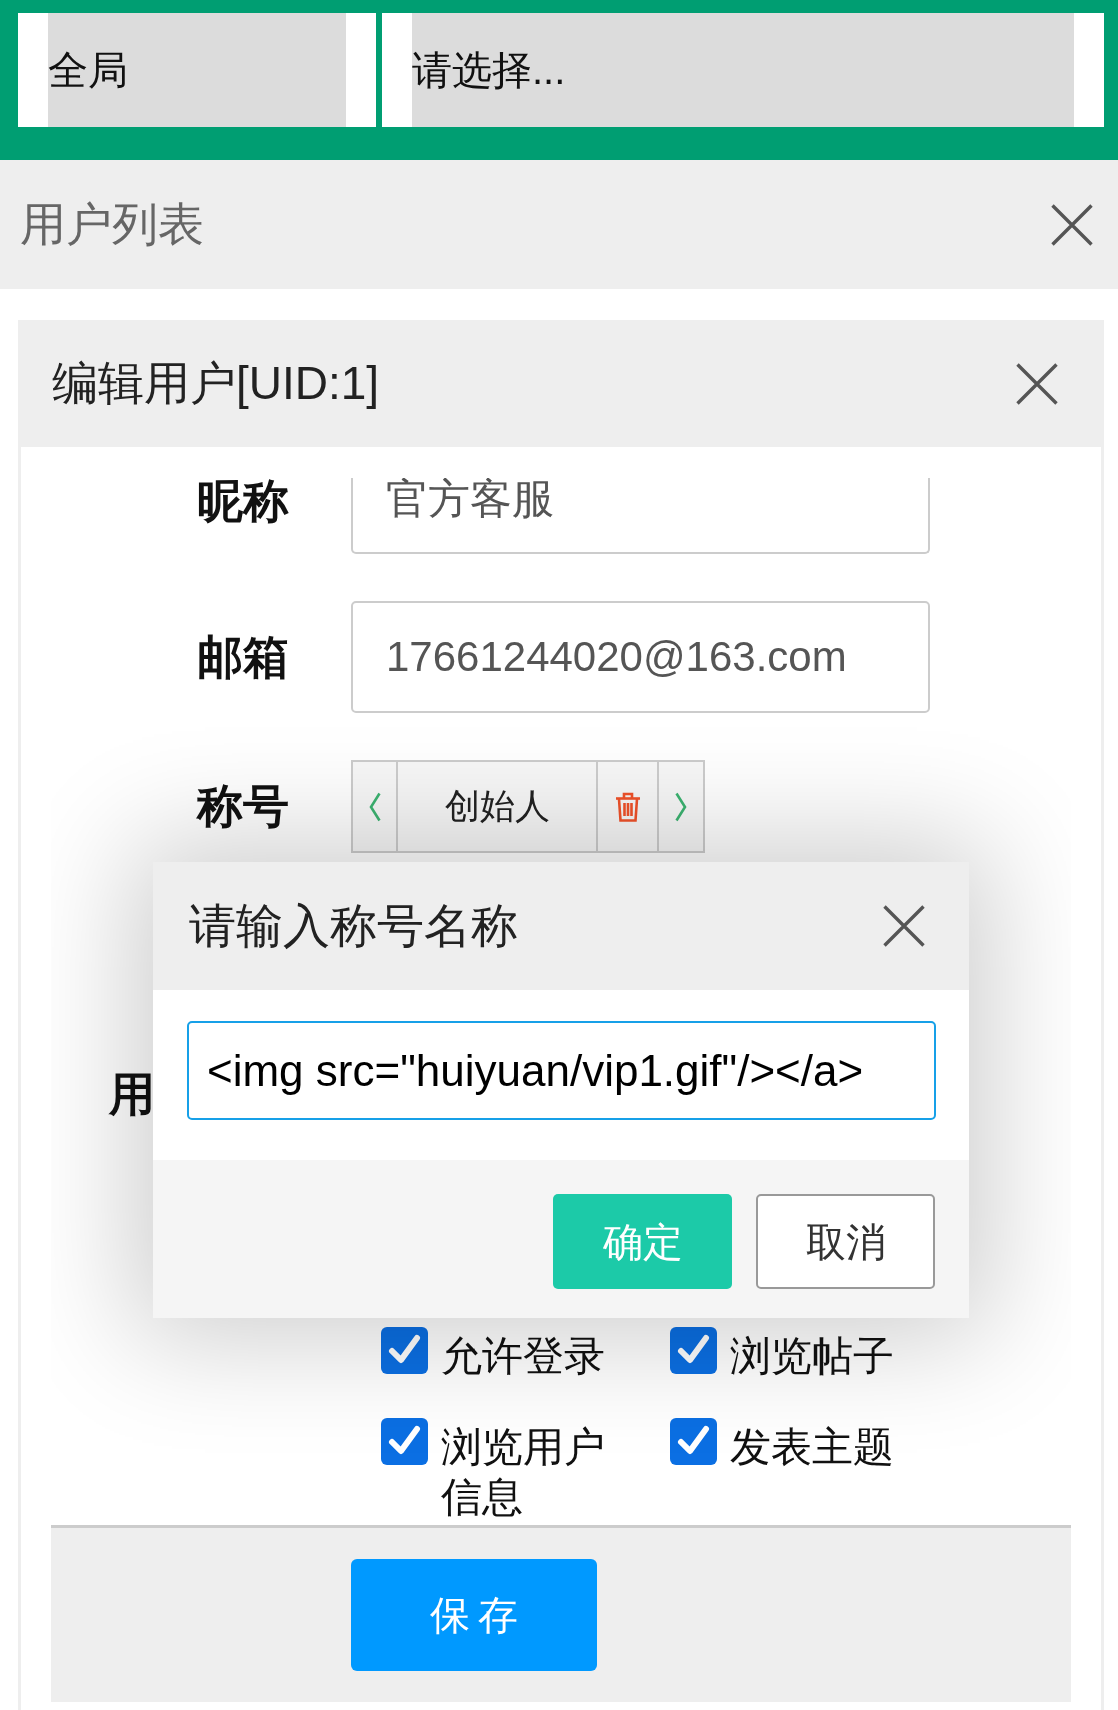 The height and width of the screenshot is (1710, 1118). What do you see at coordinates (812, 1356) in the screenshot?
I see `permission-label: 浏览帖子` at bounding box center [812, 1356].